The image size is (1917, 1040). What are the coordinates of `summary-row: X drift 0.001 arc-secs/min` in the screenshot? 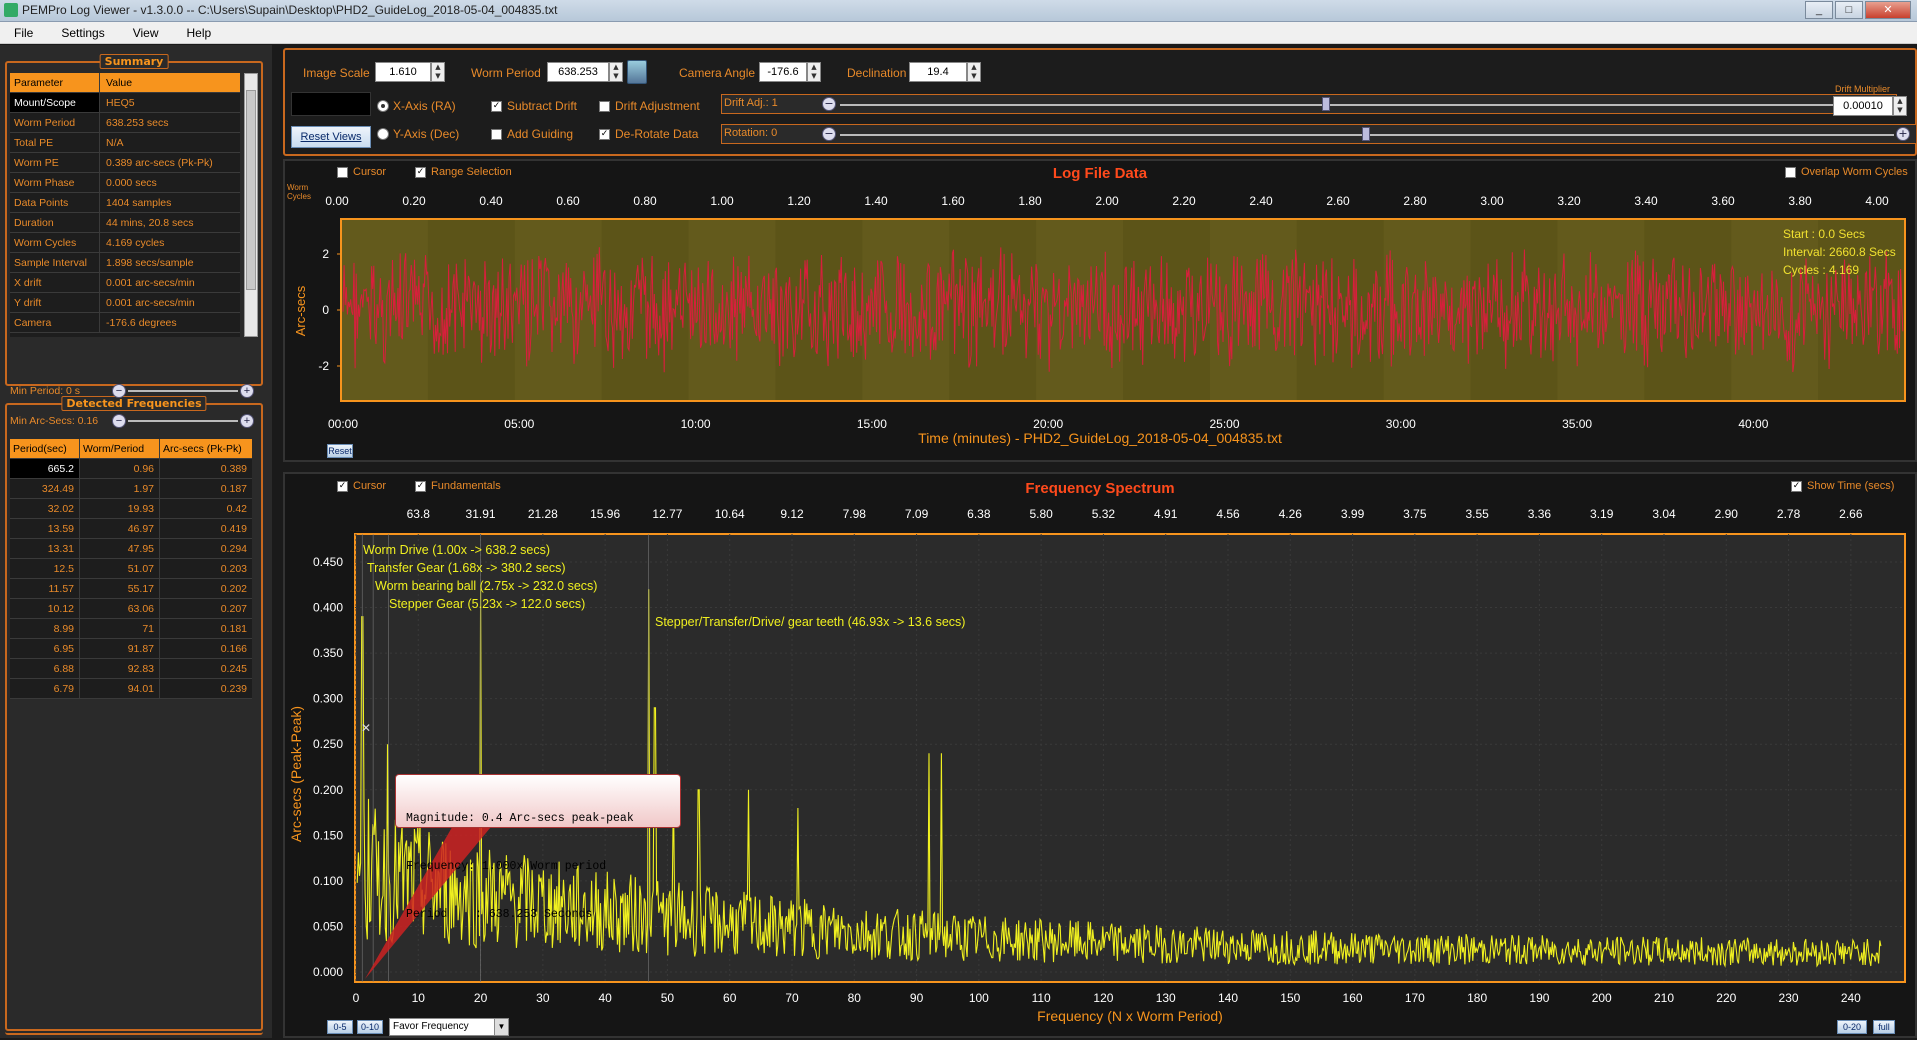 It's located at (125, 283).